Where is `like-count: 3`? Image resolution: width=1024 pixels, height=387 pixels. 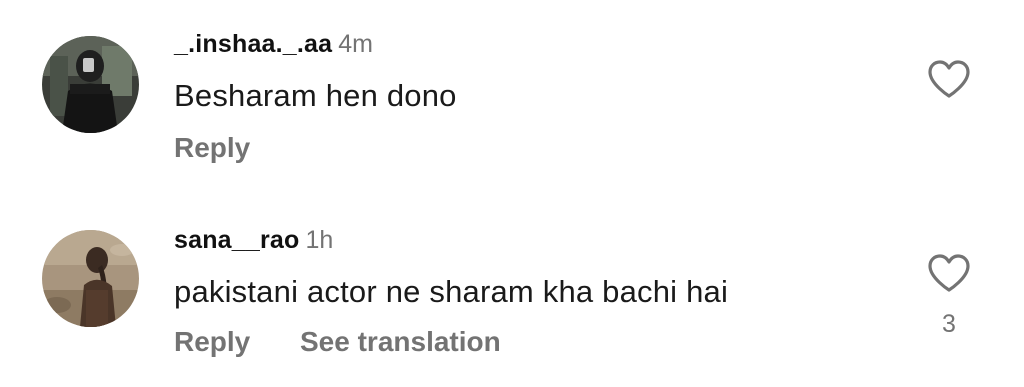 like-count: 3 is located at coordinates (949, 324).